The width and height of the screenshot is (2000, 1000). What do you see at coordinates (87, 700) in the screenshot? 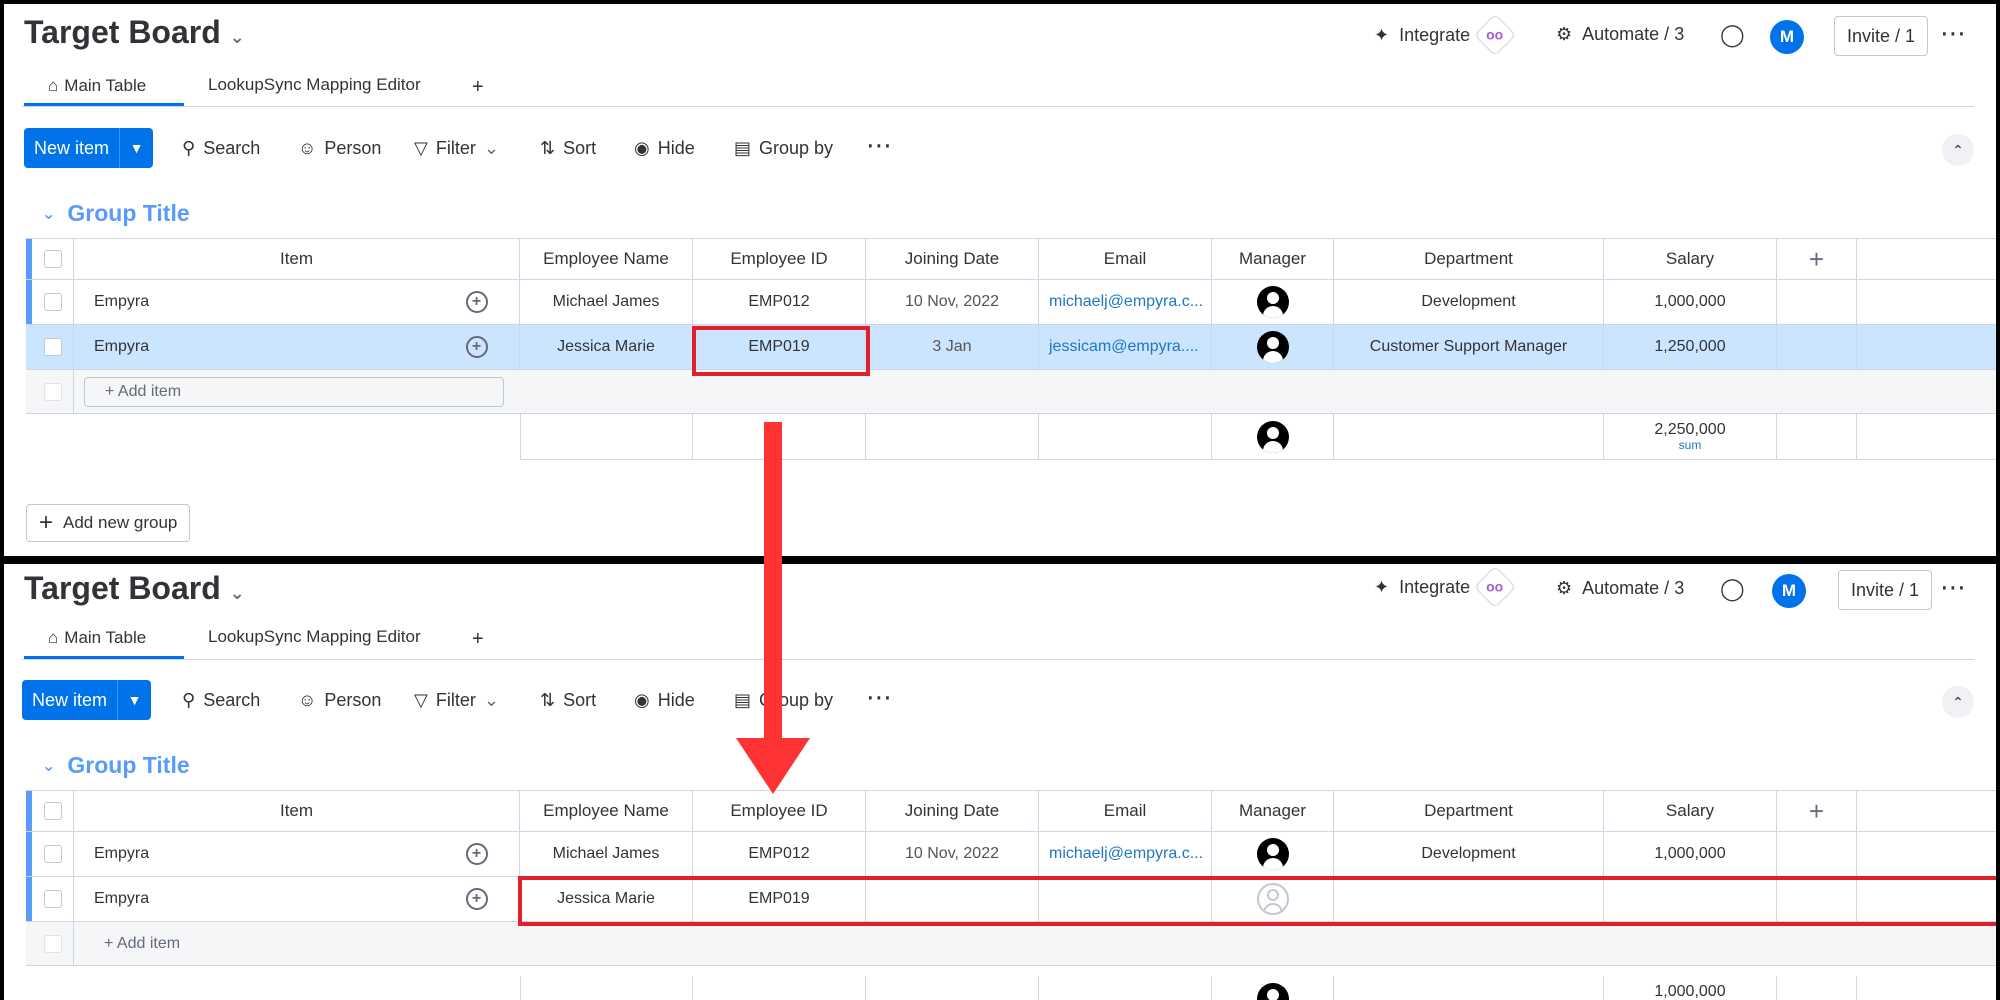
I see `new-item-button: New item ▼` at bounding box center [87, 700].